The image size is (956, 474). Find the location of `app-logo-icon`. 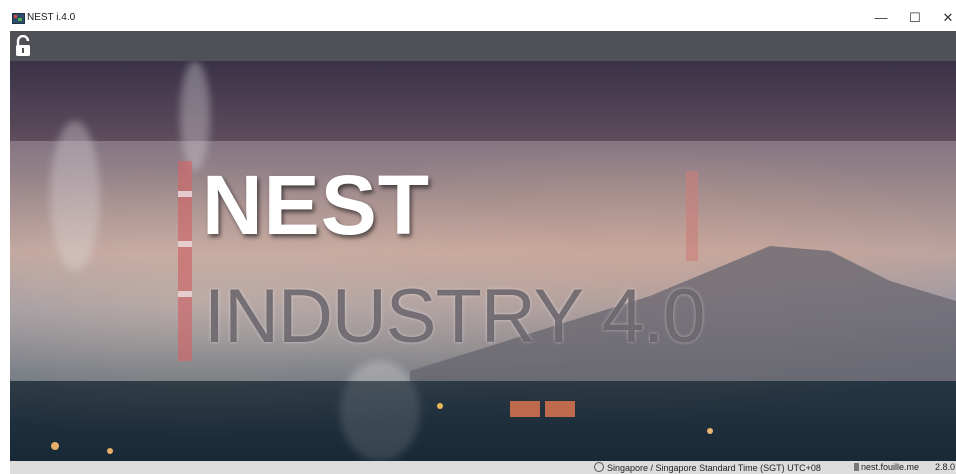

app-logo-icon is located at coordinates (18, 18).